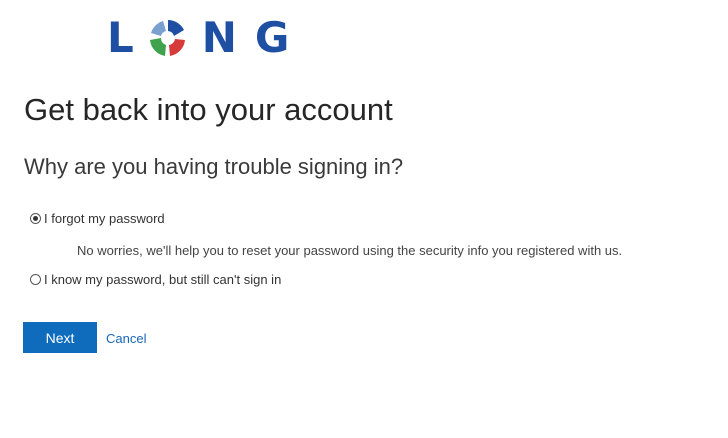 This screenshot has height=438, width=728. What do you see at coordinates (104, 218) in the screenshot?
I see `option-forgot-password-label: I forgot my password` at bounding box center [104, 218].